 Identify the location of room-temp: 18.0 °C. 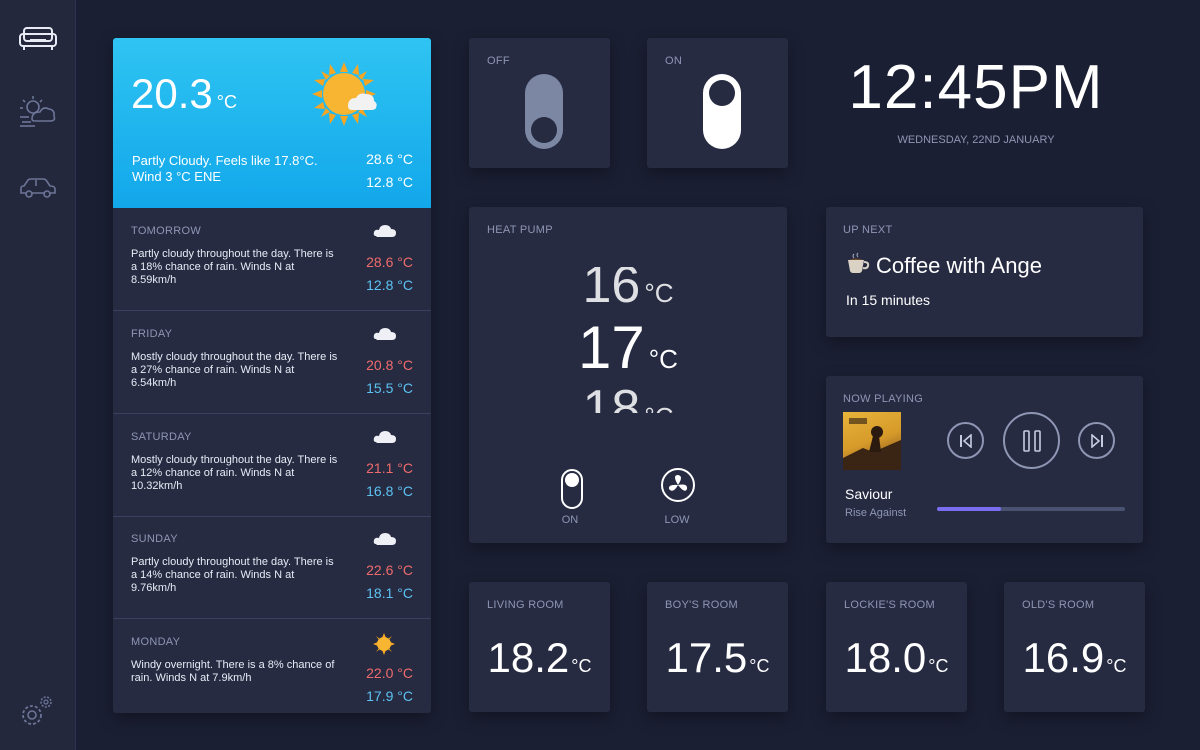
(896, 657).